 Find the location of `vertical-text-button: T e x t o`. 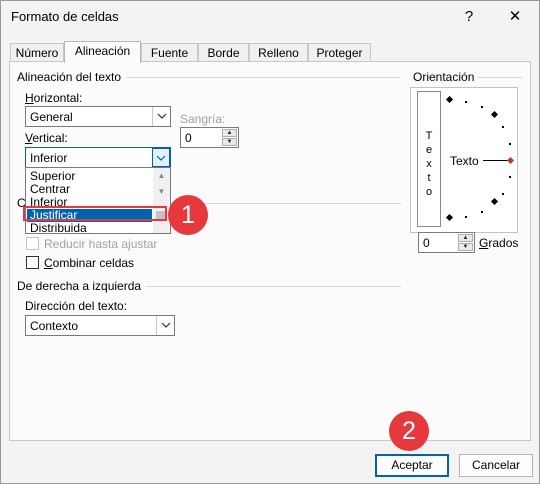

vertical-text-button: T e x t o is located at coordinates (429, 159).